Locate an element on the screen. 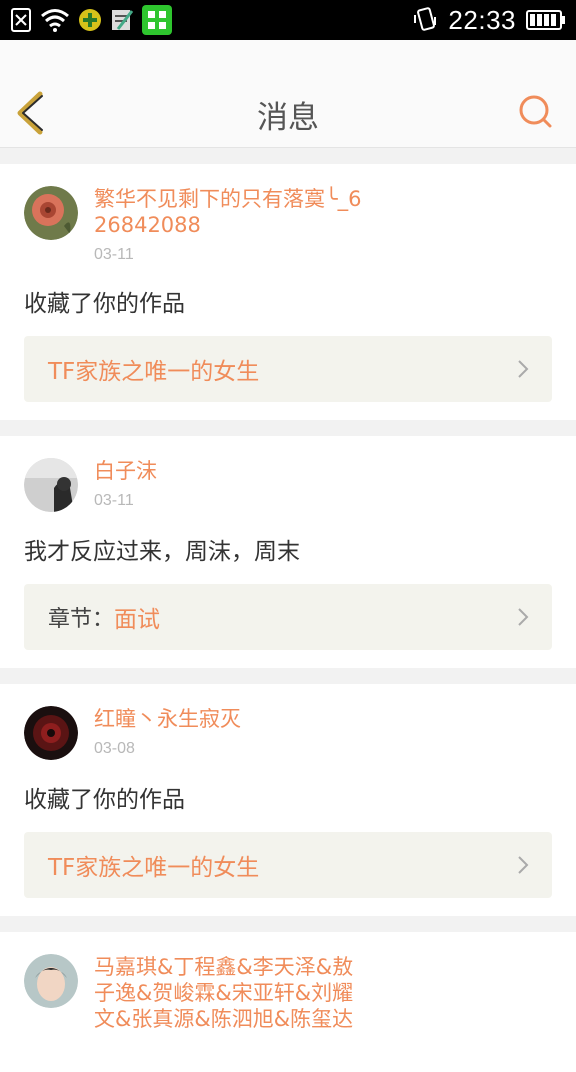  message-card: 马嘉琪&丁程鑫&李天泽&敖子逸&贺峻霖&宋亚轩&刘耀文&张真源&陈泗旭&陈玺达 is located at coordinates (288, 1002).